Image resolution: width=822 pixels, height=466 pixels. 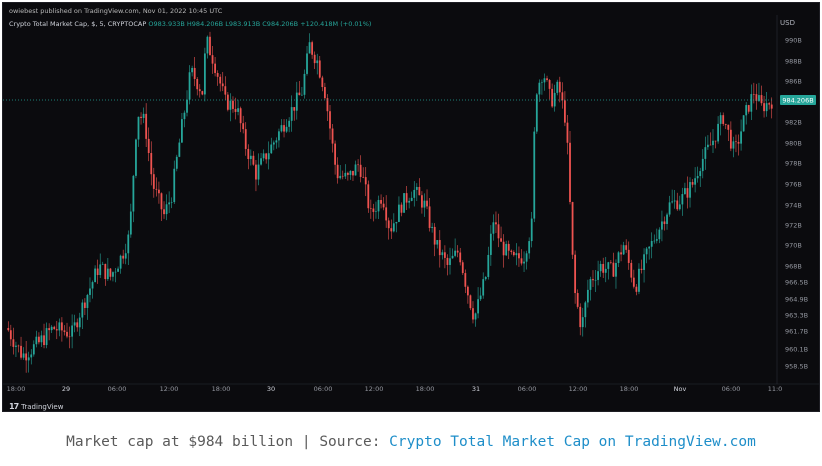 What do you see at coordinates (793, 62) in the screenshot?
I see `y-tick-label: 988B` at bounding box center [793, 62].